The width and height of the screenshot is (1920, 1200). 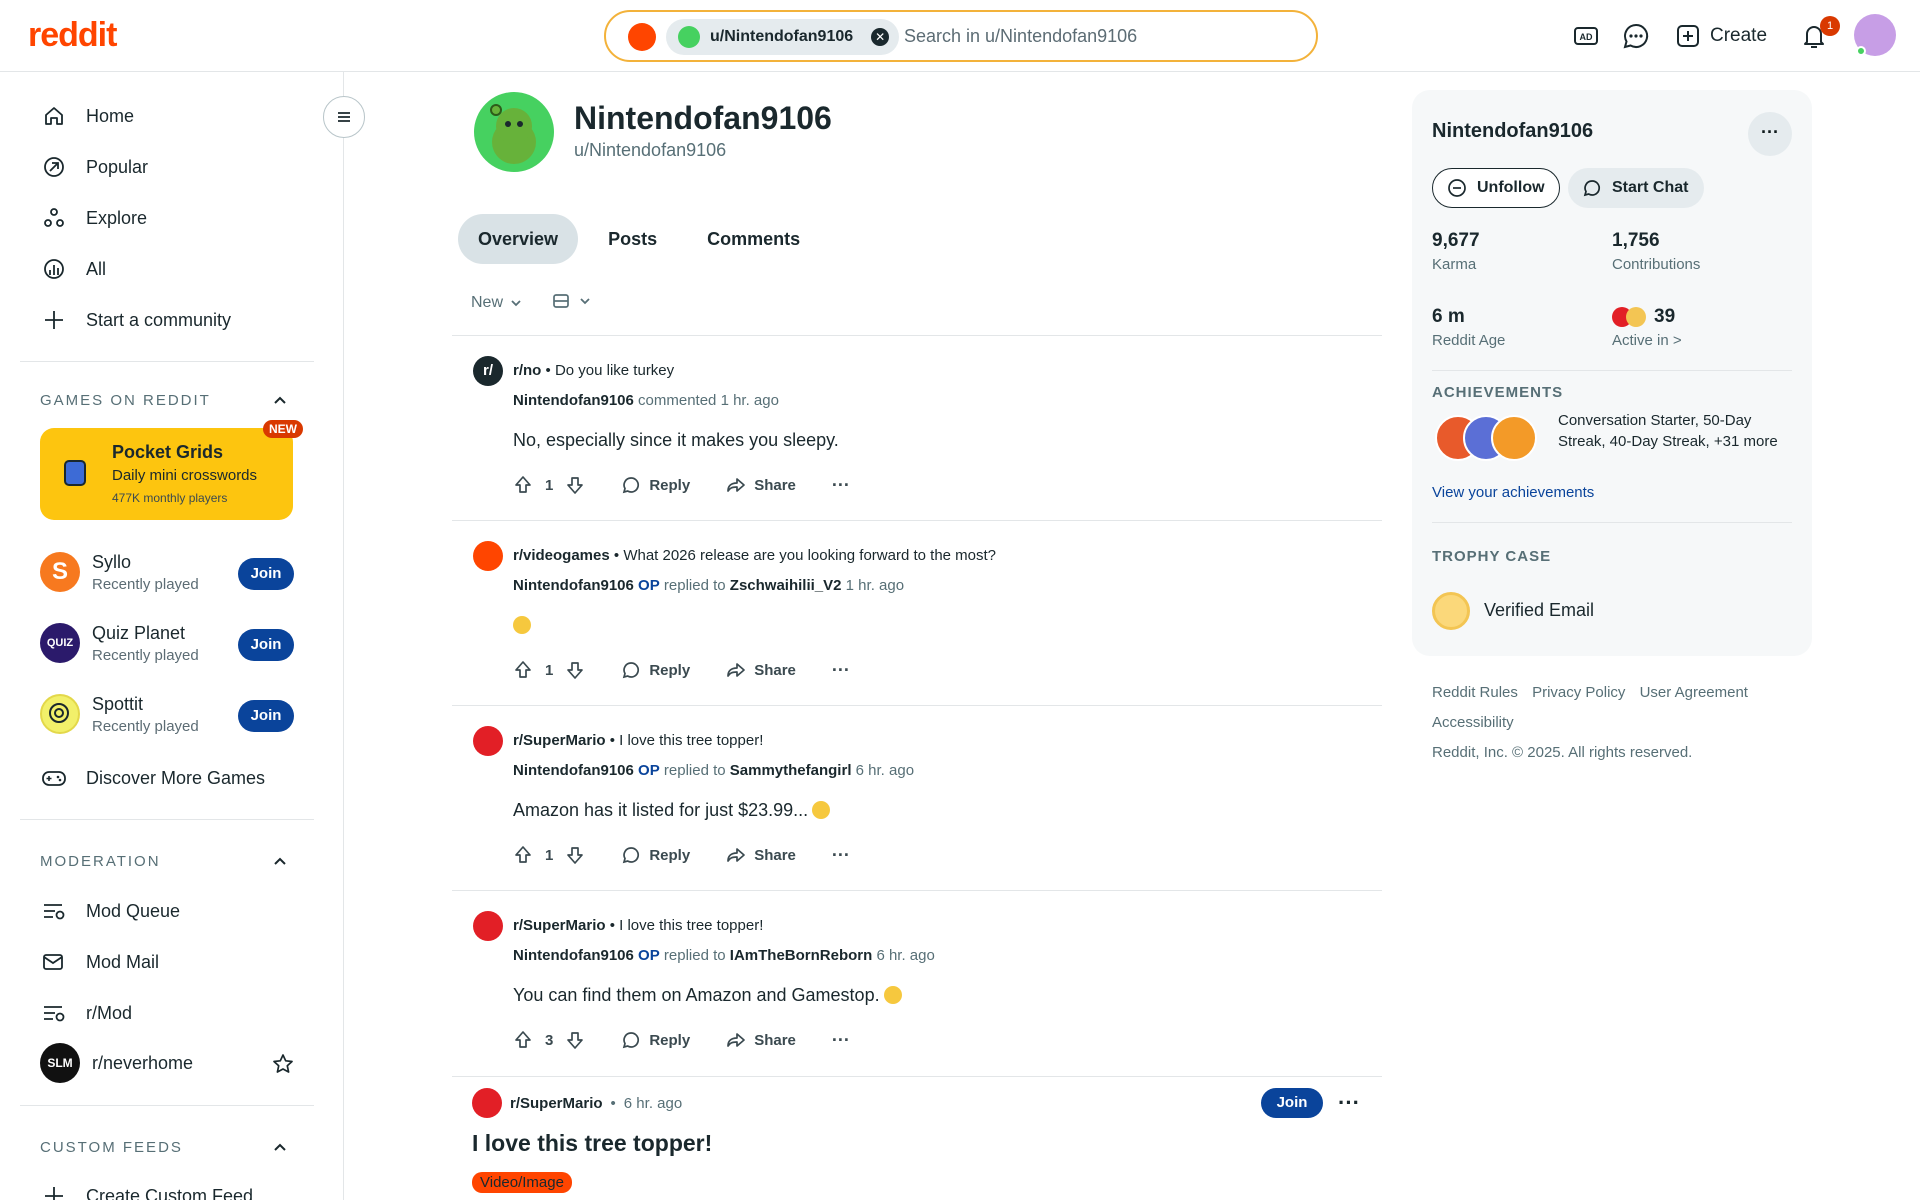 I want to click on footer-link: Privacy Policy, so click(x=1578, y=692).